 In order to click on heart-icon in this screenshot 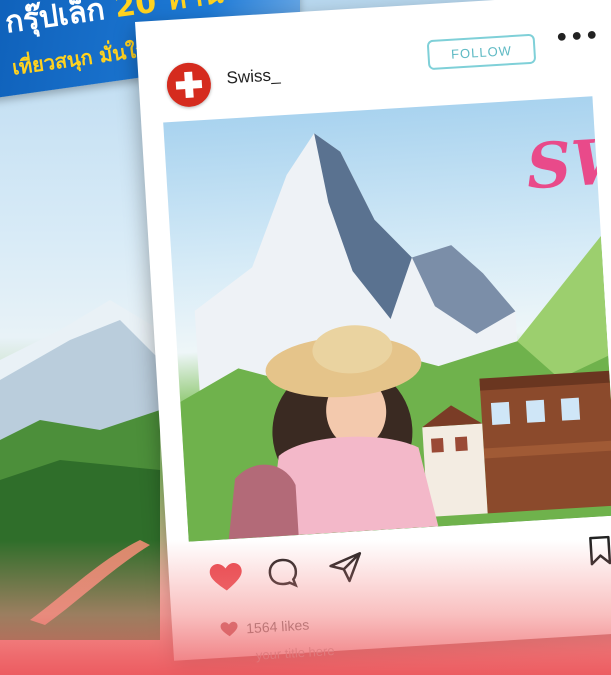, I will do `click(226, 577)`.